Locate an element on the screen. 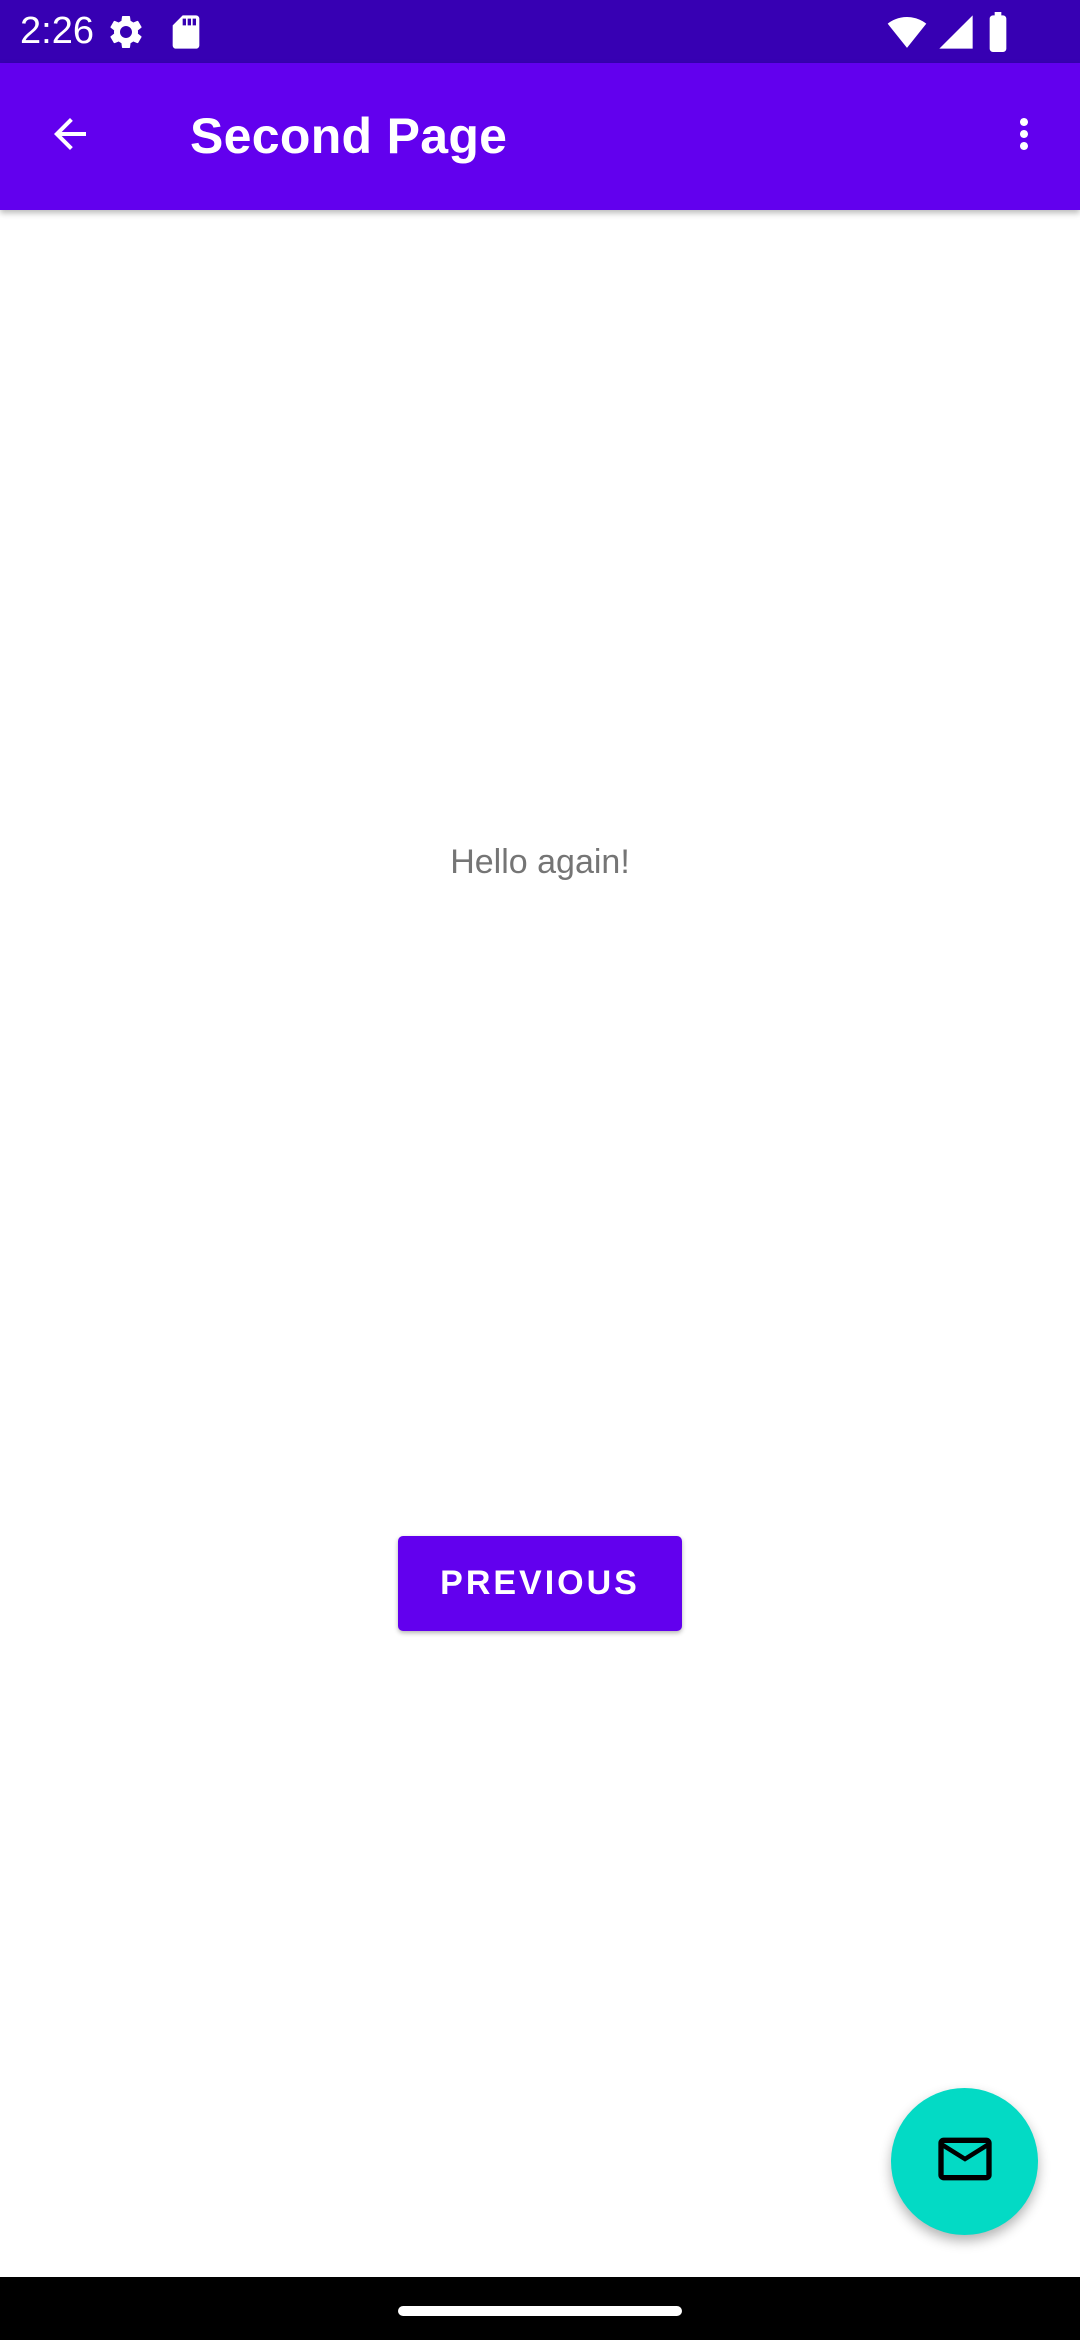  status-time: 2:26 is located at coordinates (57, 31).